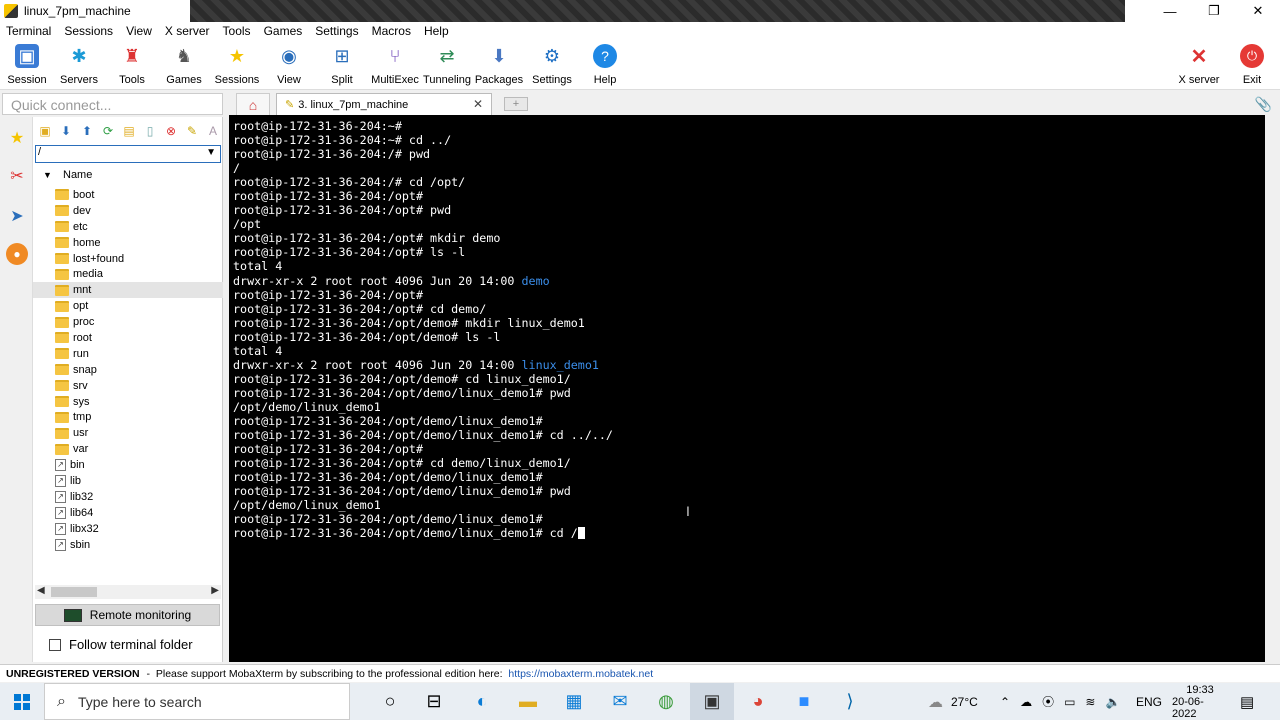 The width and height of the screenshot is (1280, 720). Describe the element at coordinates (17, 254) in the screenshot. I see `sftp-icon: ●` at that location.